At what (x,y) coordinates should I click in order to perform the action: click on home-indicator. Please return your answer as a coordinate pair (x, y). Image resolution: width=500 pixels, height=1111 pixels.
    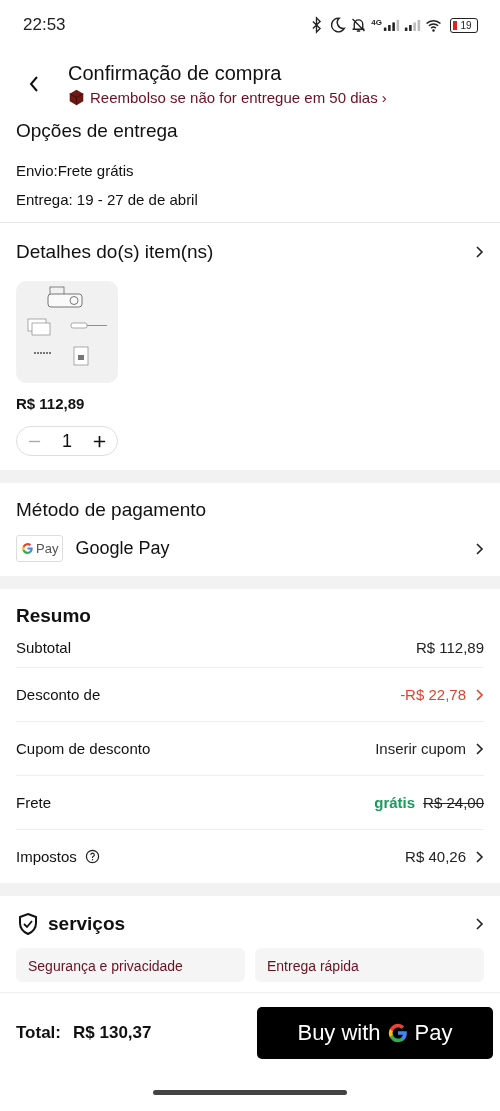
    Looking at the image, I should click on (250, 1092).